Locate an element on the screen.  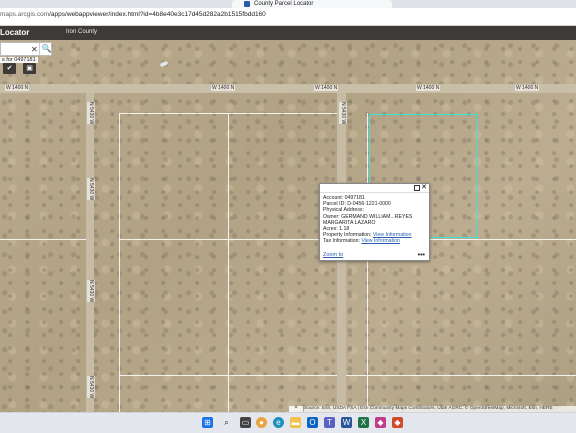
windows-icon: ⊞ is located at coordinates (207, 422).